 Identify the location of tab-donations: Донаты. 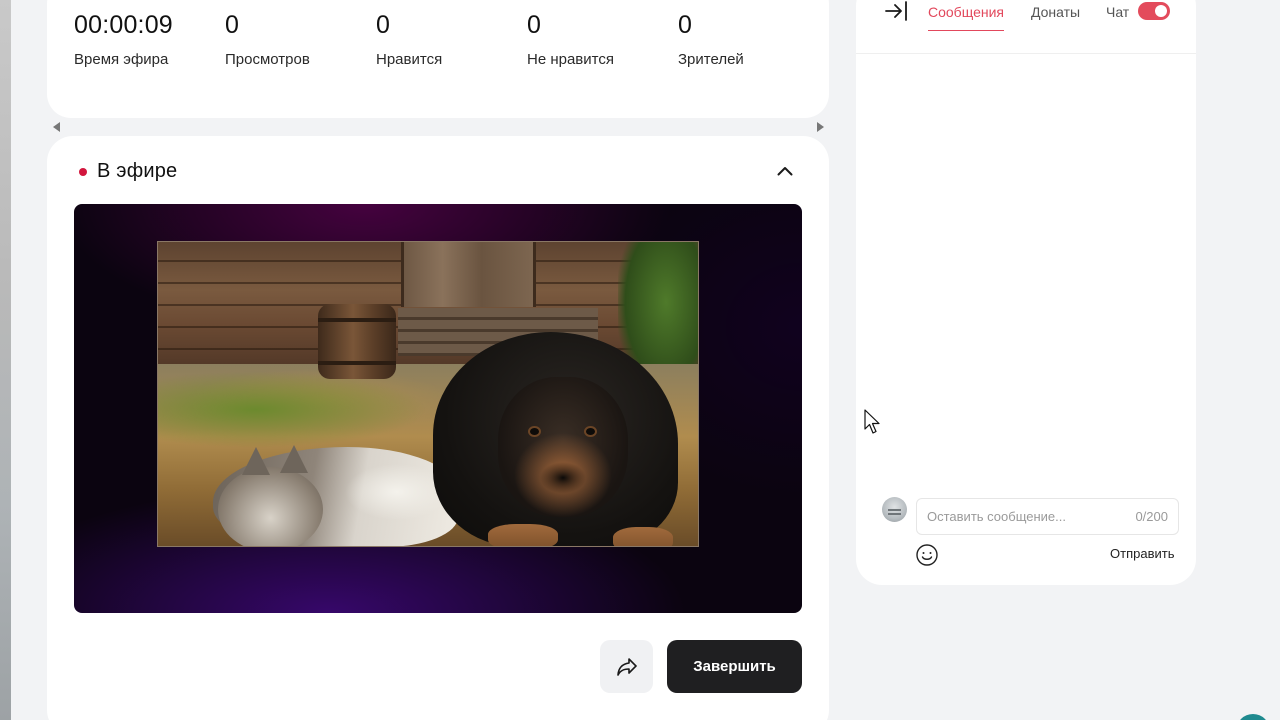
(1055, 12).